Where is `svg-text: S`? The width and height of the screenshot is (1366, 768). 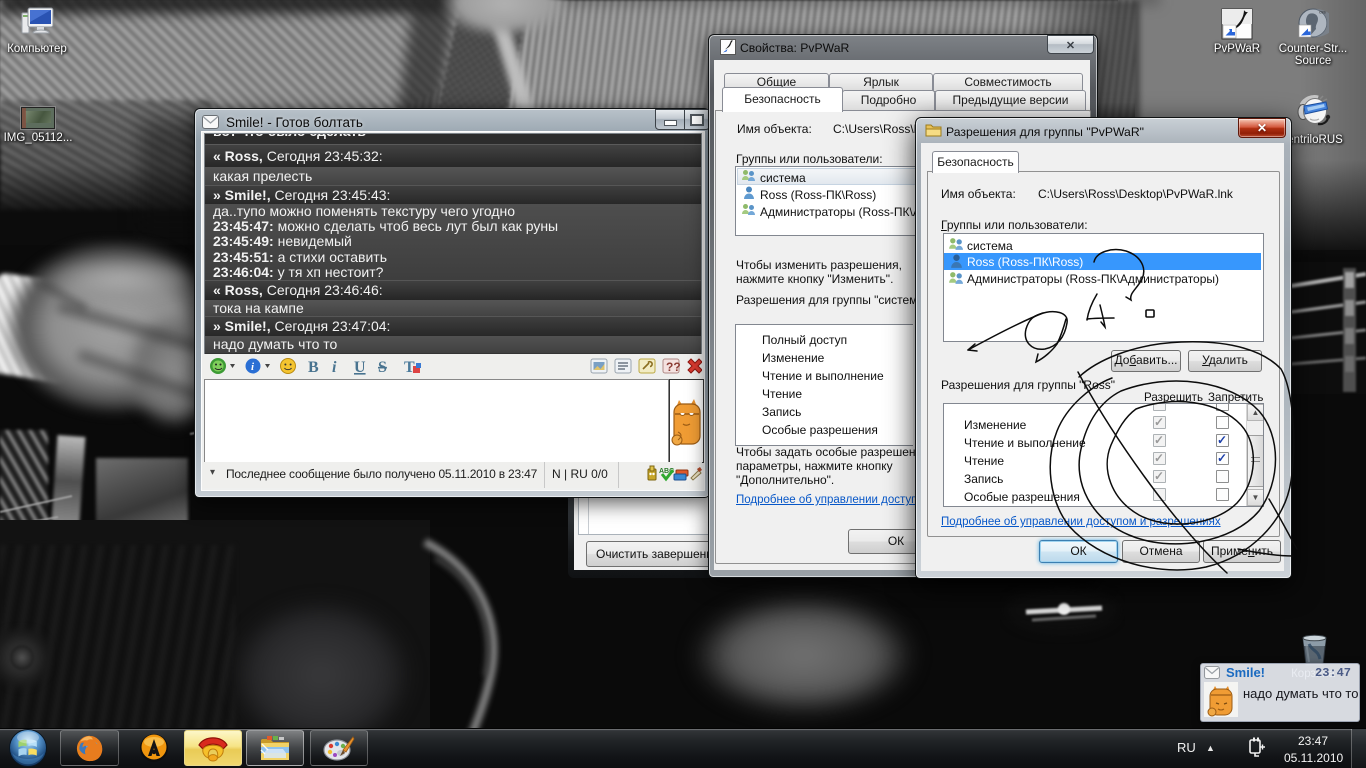 svg-text: S is located at coordinates (382, 367).